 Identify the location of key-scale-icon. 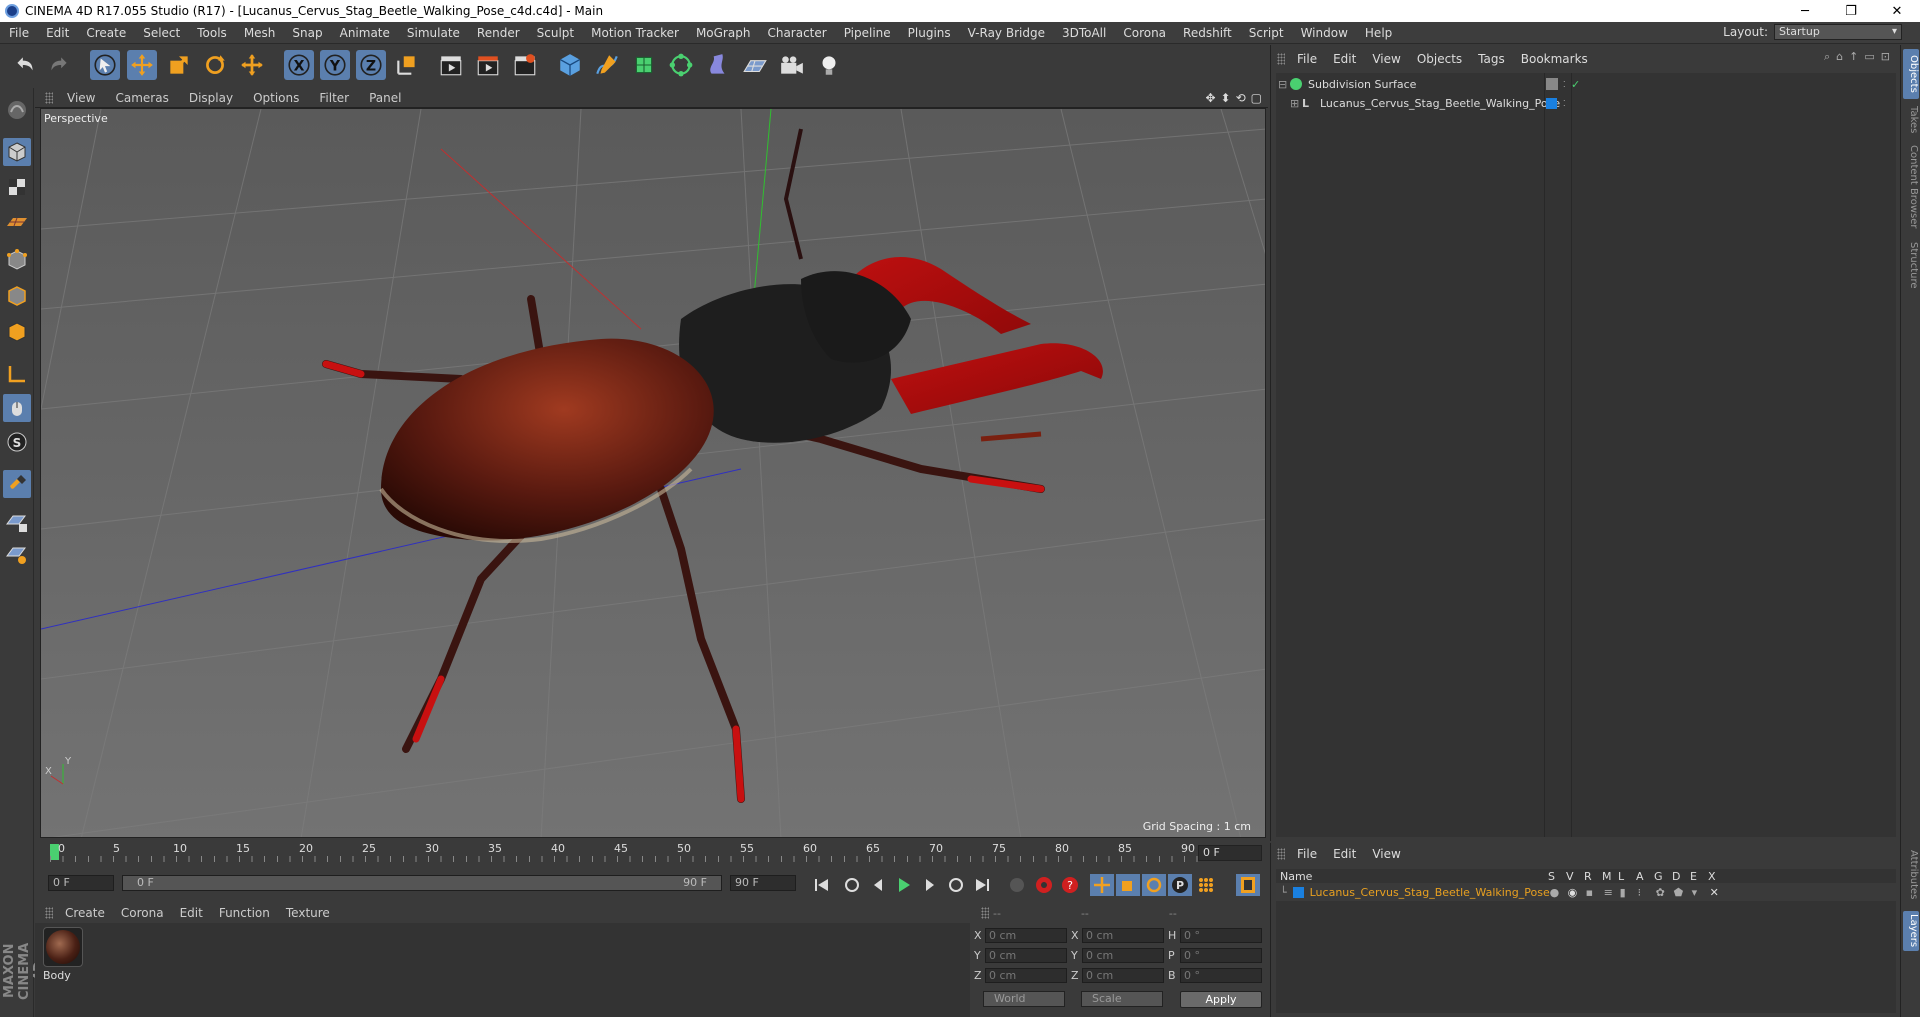
(1128, 885).